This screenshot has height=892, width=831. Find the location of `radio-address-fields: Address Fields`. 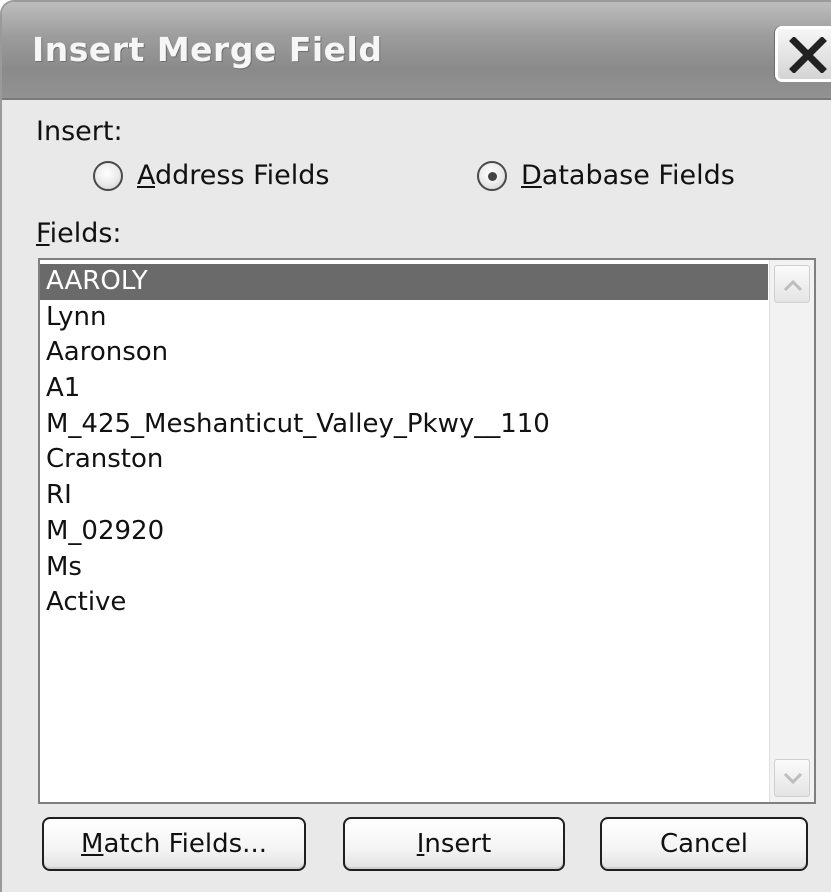

radio-address-fields: Address Fields is located at coordinates (211, 175).